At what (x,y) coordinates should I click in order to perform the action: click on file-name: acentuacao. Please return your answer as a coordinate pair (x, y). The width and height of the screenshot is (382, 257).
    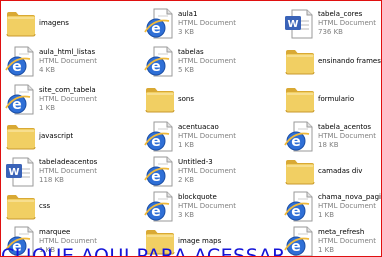
    Looking at the image, I should click on (223, 127).